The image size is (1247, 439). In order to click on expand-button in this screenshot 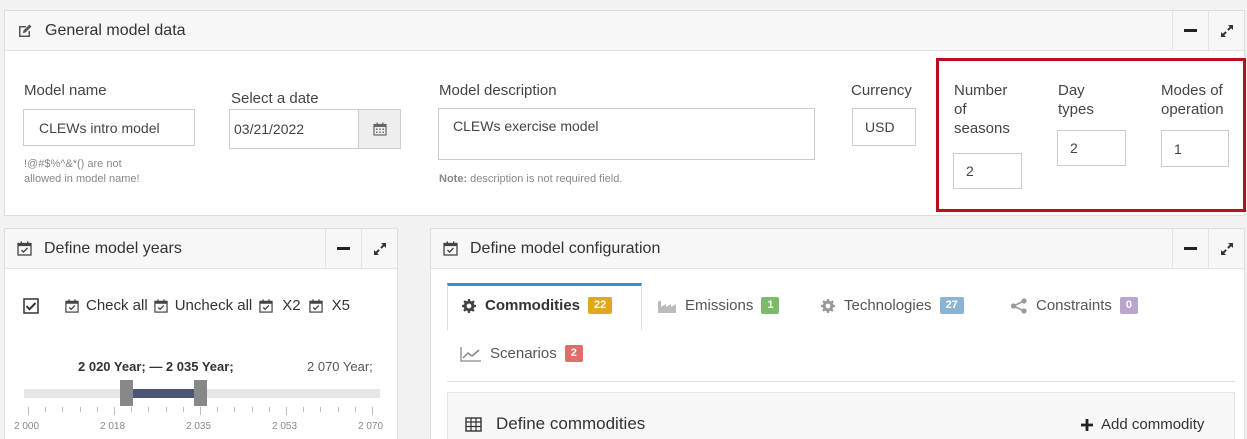, I will do `click(1226, 30)`.